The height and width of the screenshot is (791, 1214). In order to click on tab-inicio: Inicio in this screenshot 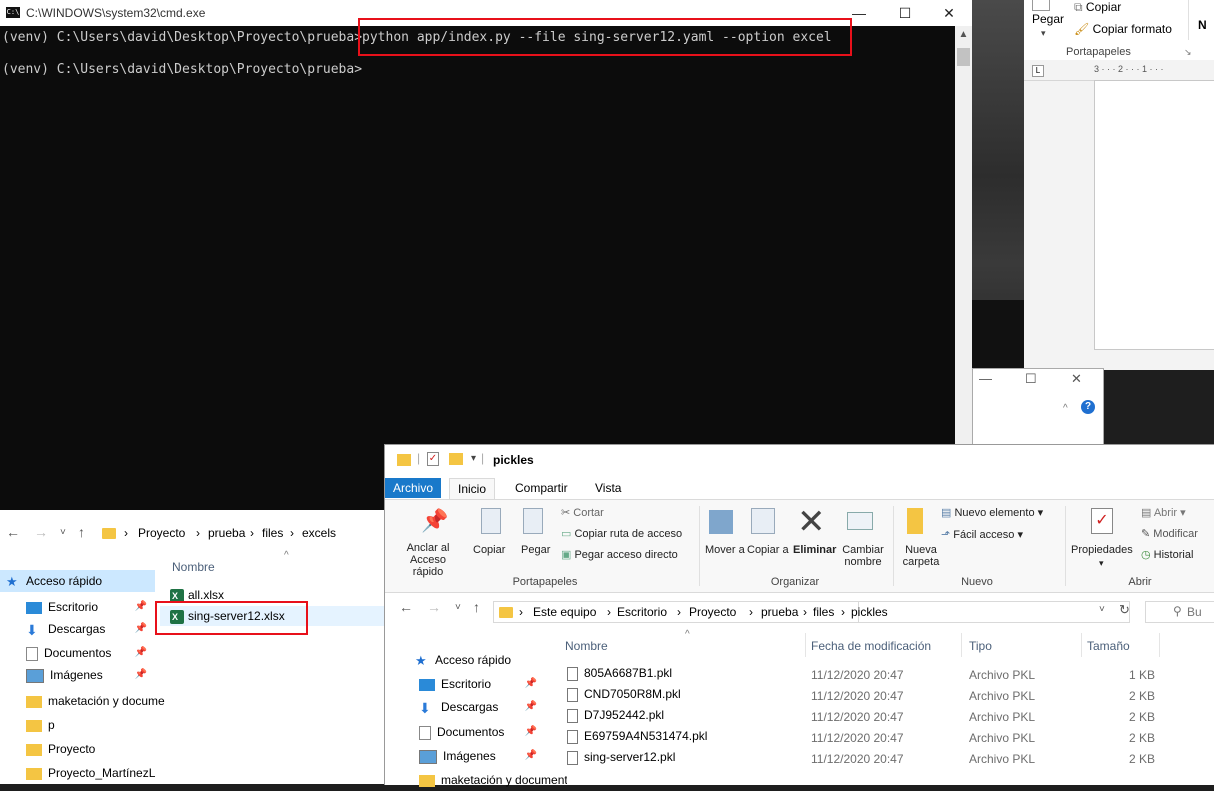, I will do `click(472, 488)`.